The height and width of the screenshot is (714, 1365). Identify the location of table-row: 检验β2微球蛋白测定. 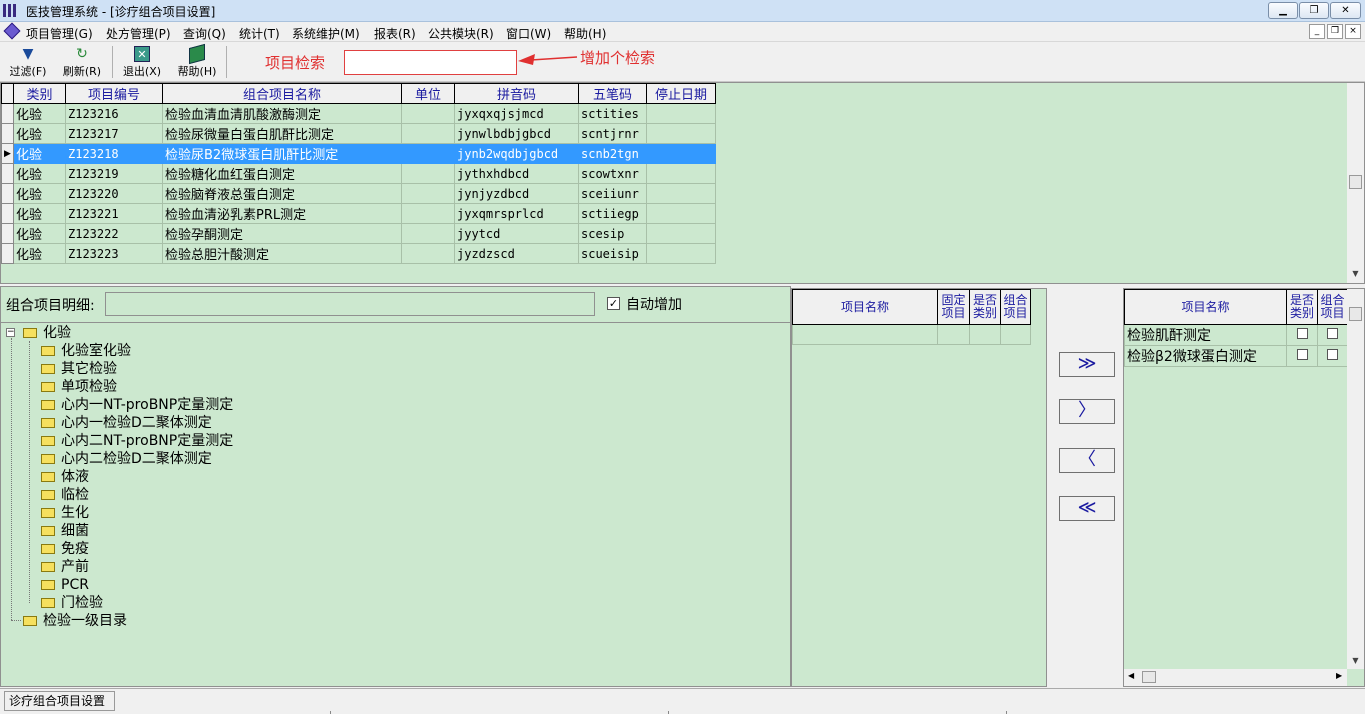
(1236, 356).